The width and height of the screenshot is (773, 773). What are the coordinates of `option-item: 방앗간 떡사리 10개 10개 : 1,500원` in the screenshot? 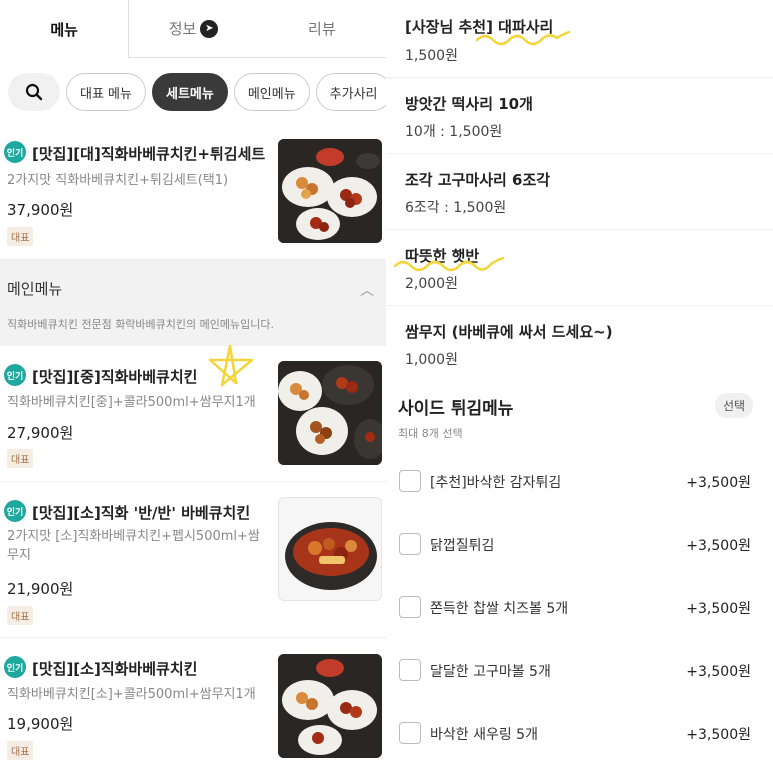 It's located at (580, 116).